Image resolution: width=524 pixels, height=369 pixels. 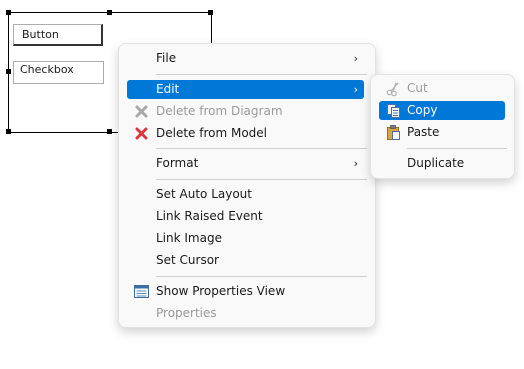 I want to click on edit-submenu: Cut Copy Paste Duplicate, so click(x=442, y=126).